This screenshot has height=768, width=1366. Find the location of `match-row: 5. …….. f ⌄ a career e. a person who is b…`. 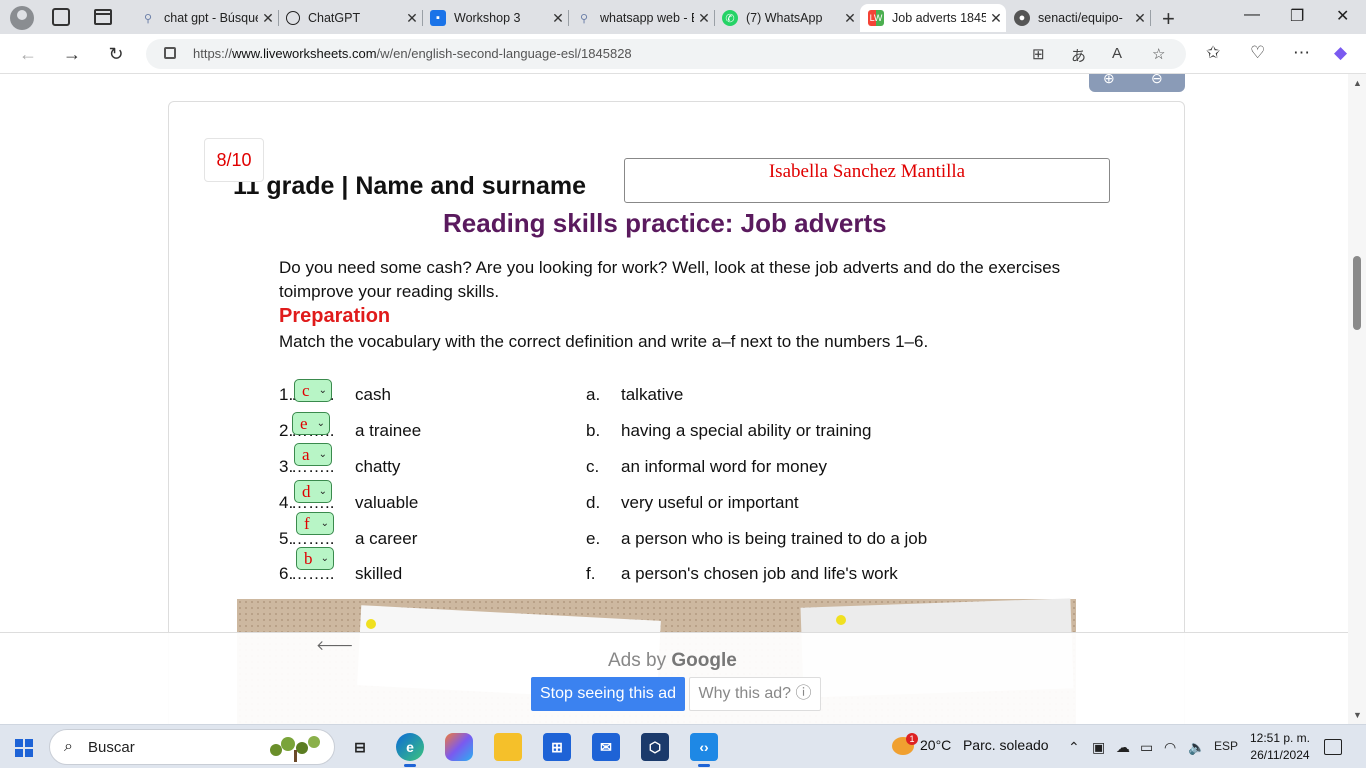

match-row: 5. …….. f ⌄ a career e. a person who is b… is located at coordinates (500, 532).